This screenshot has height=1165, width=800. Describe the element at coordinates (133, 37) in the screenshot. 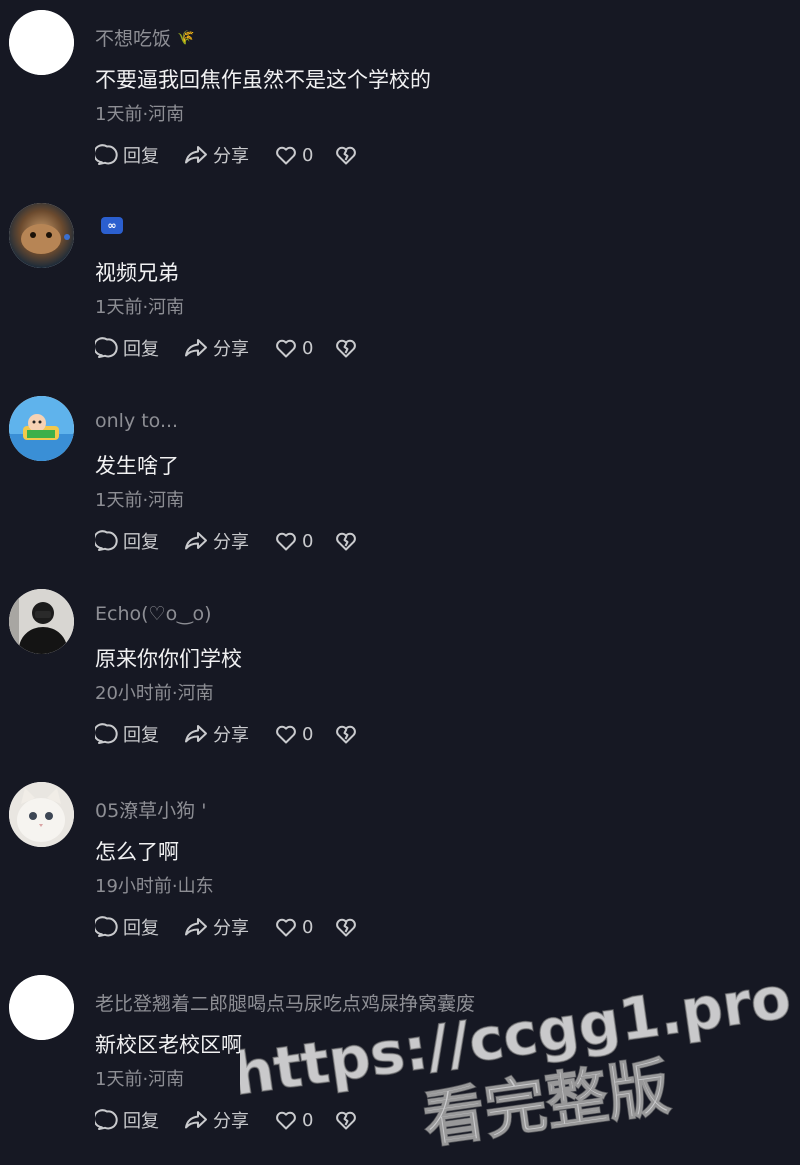

I see `username-label: 不想吃饭` at that location.